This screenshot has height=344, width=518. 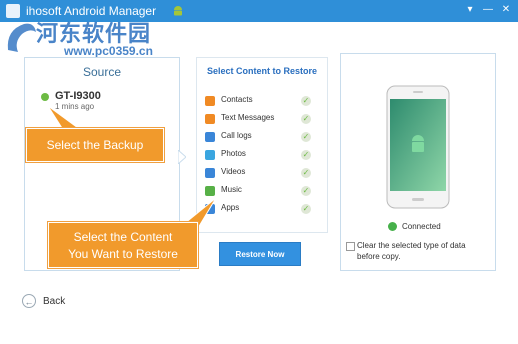 I want to click on back-button: ←, so click(x=29, y=301).